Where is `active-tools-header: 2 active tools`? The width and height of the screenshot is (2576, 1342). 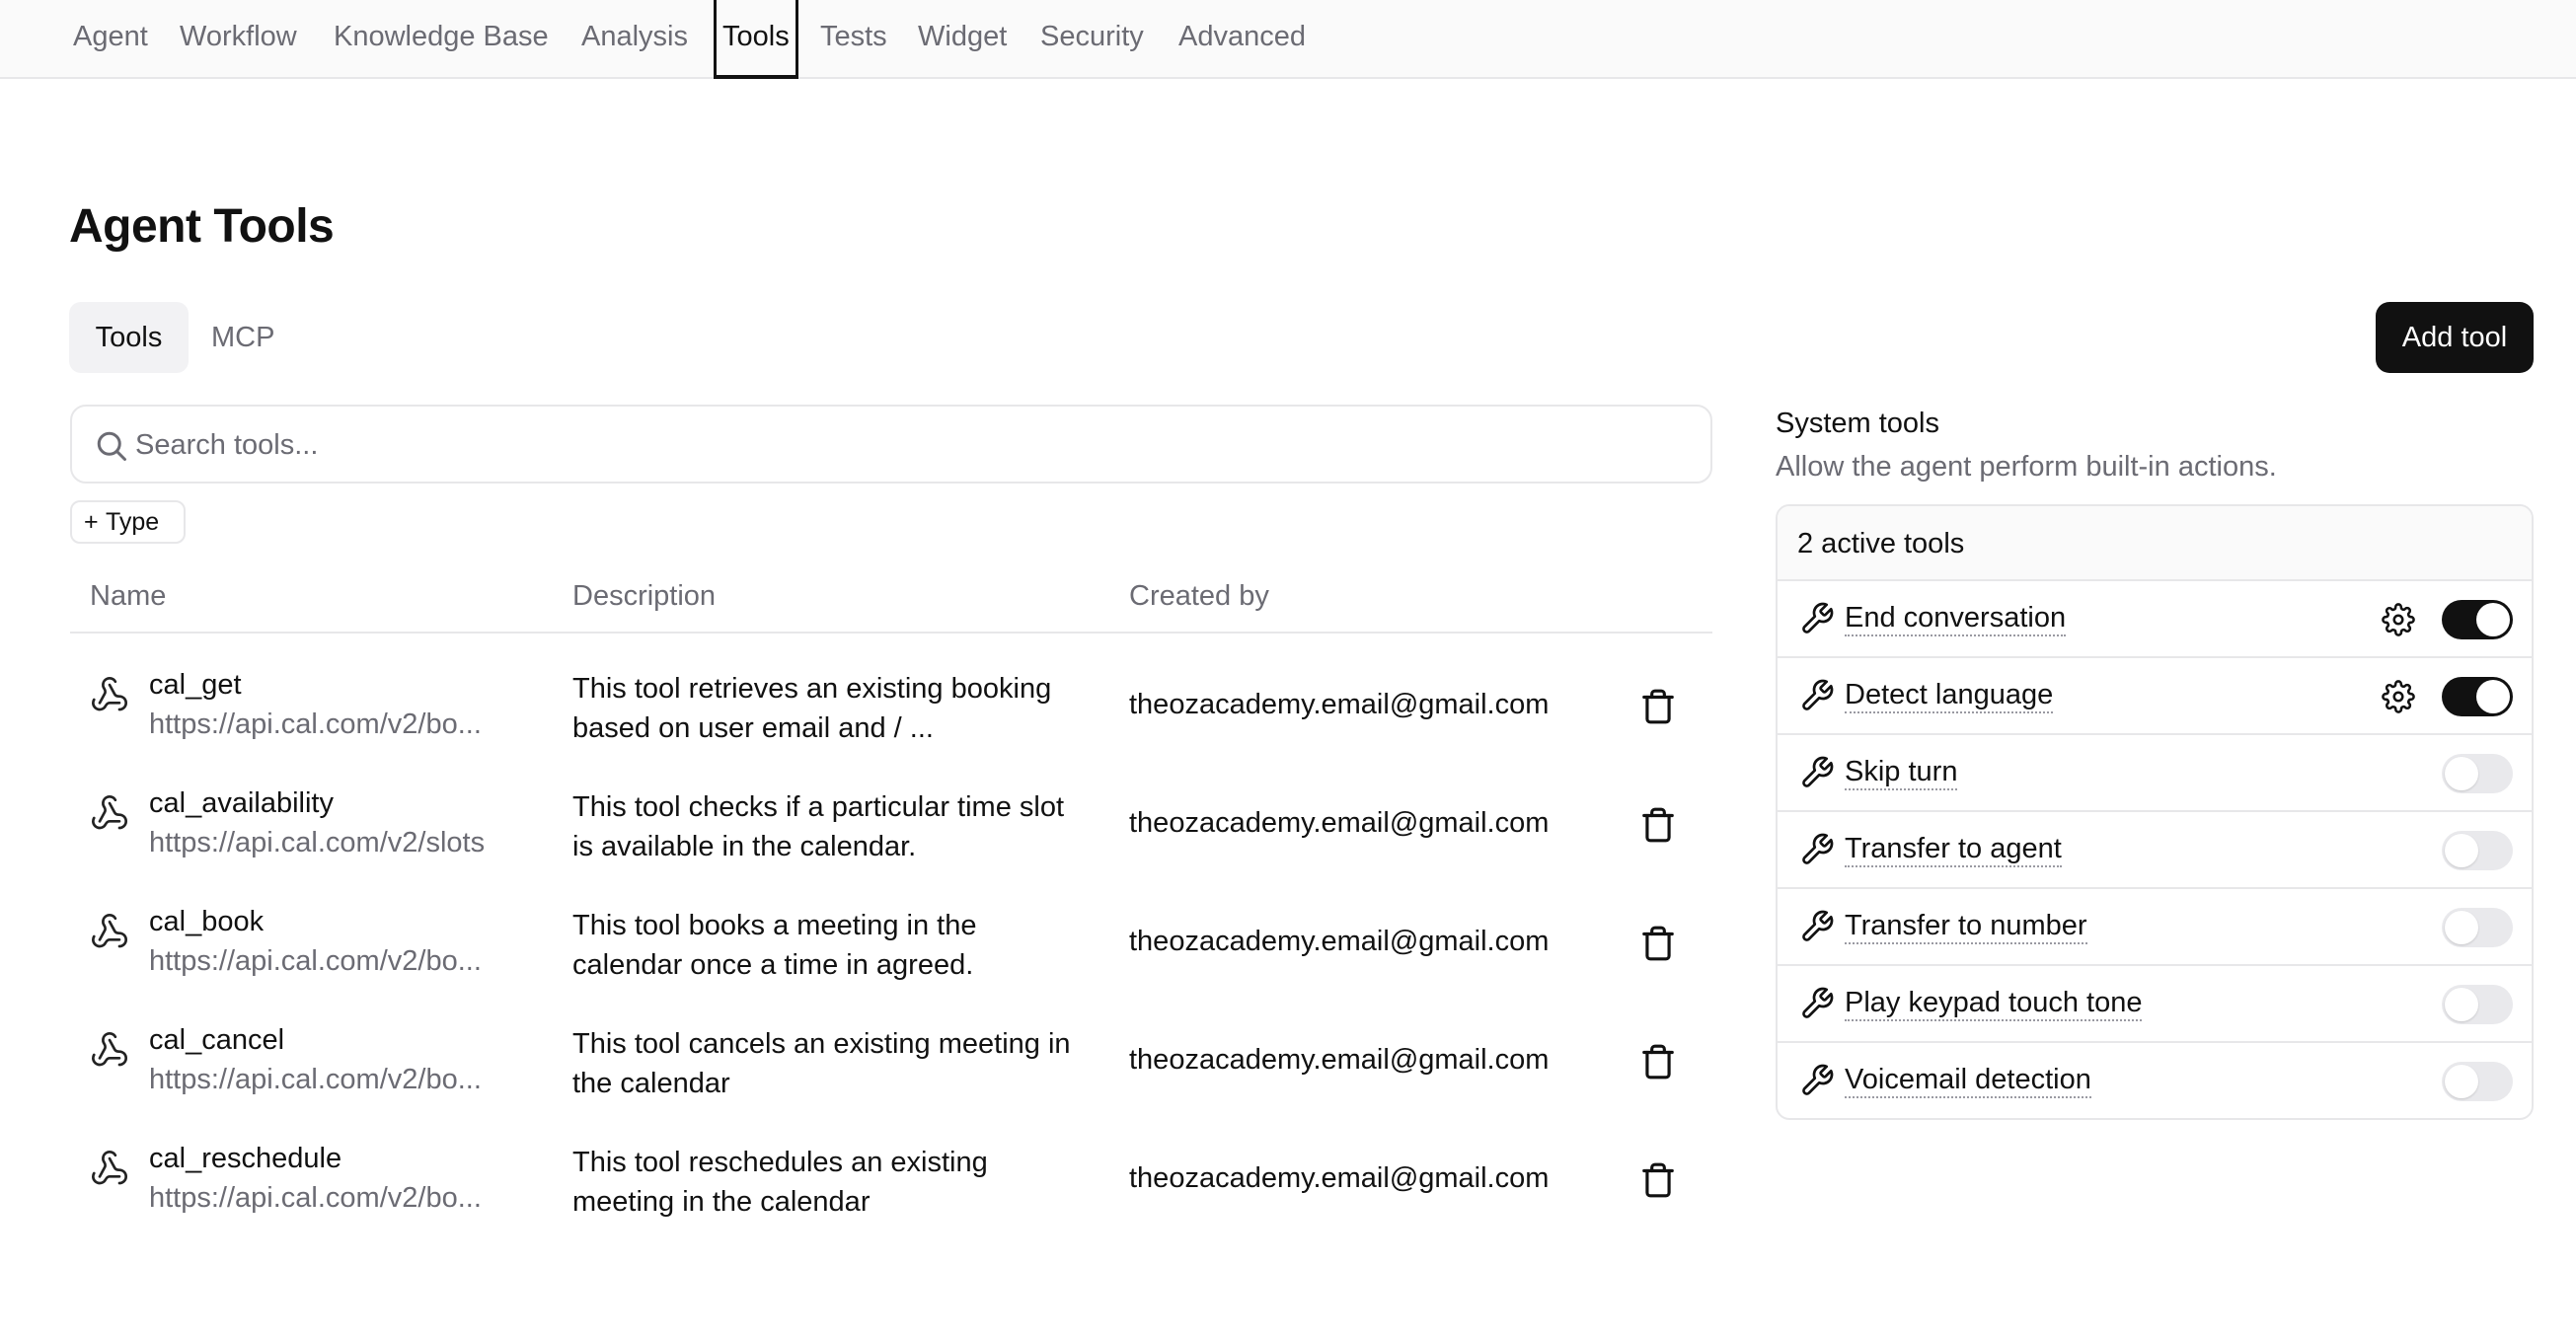
active-tools-header: 2 active tools is located at coordinates (2155, 544).